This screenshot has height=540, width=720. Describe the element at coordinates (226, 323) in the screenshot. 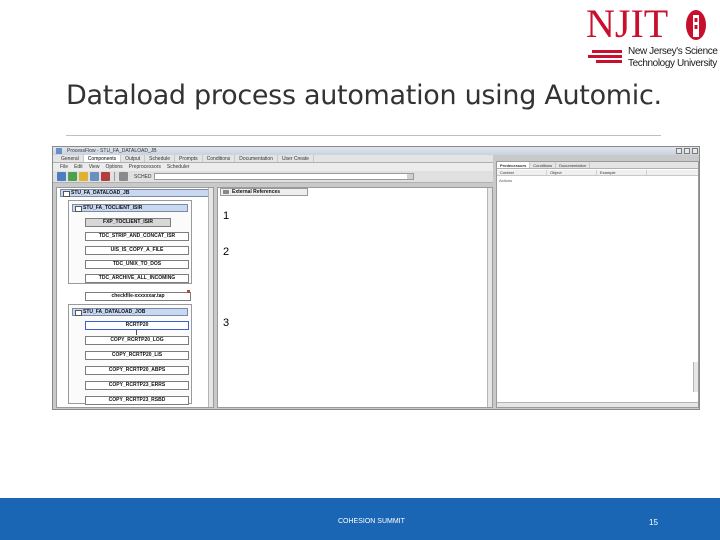

I see `step-label-3: 3` at that location.